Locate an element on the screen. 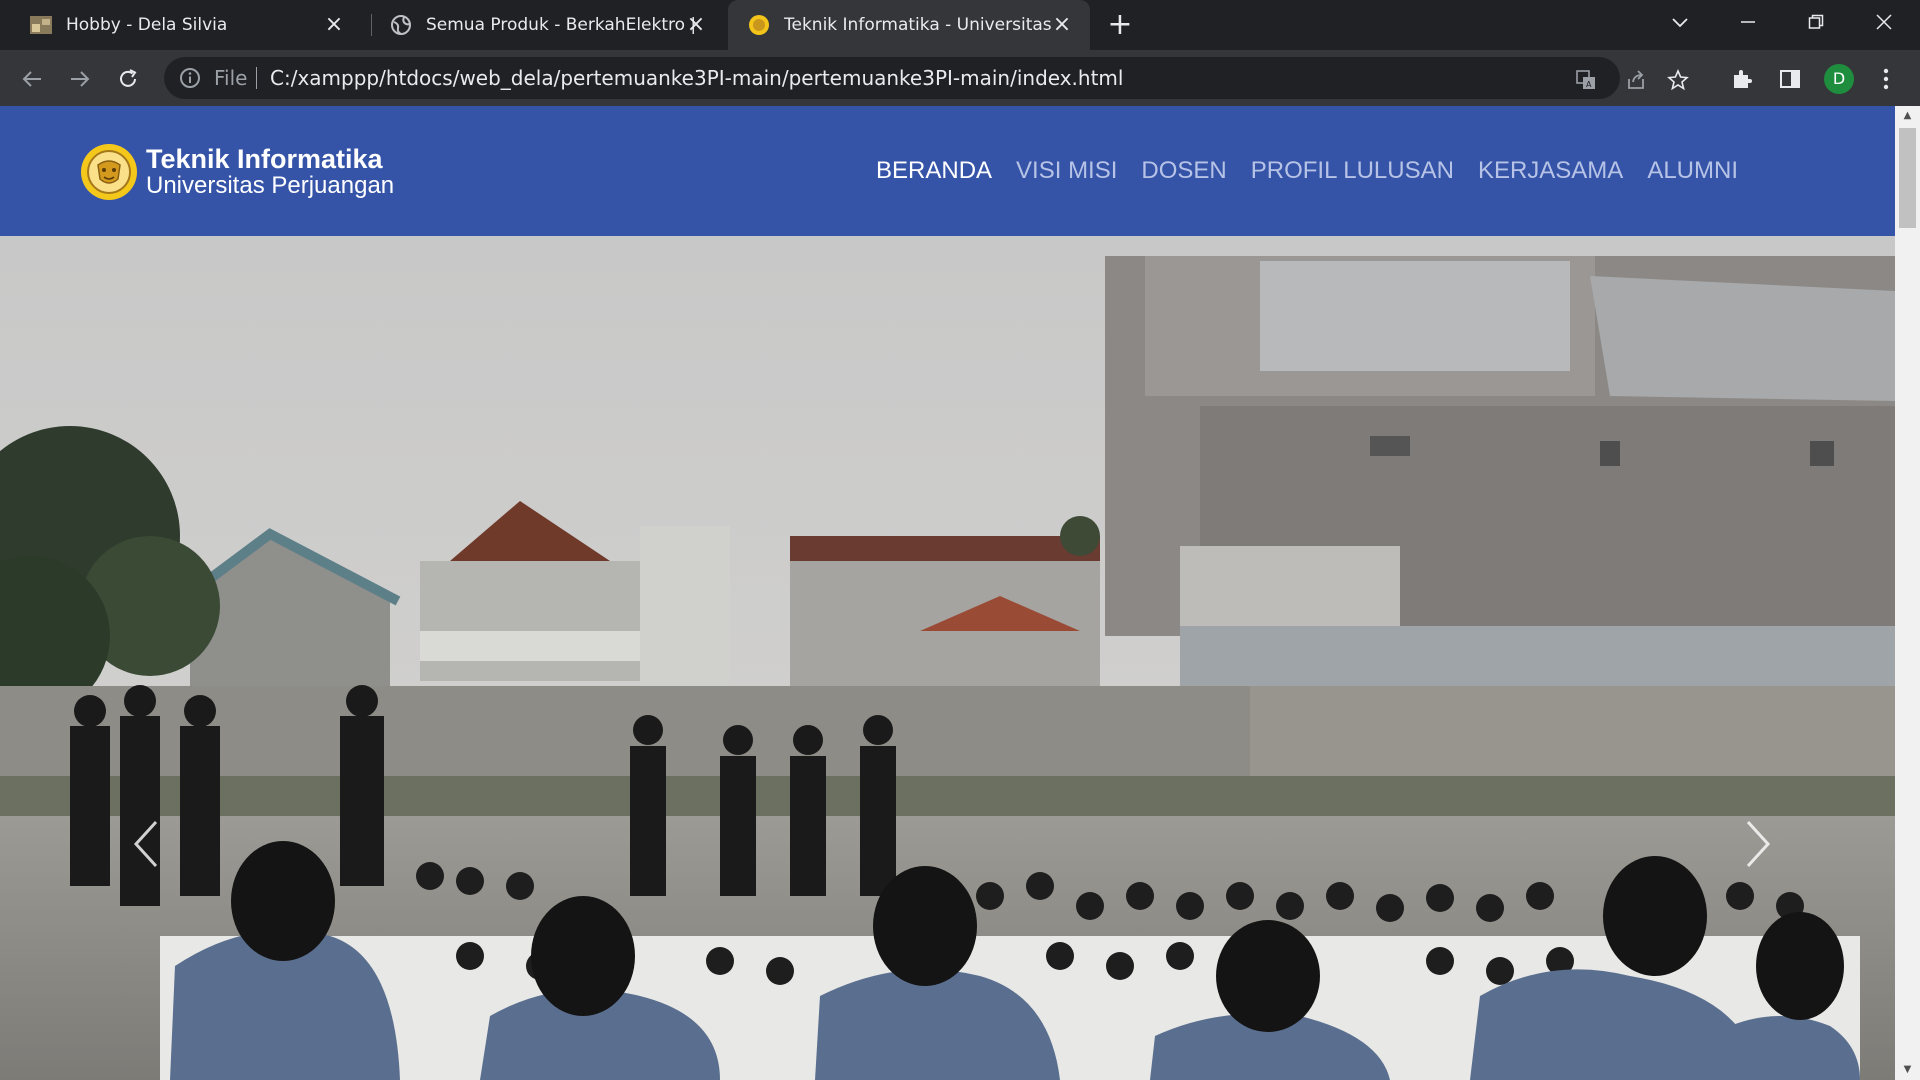 The image size is (1920, 1080). photo-favicon is located at coordinates (41, 25).